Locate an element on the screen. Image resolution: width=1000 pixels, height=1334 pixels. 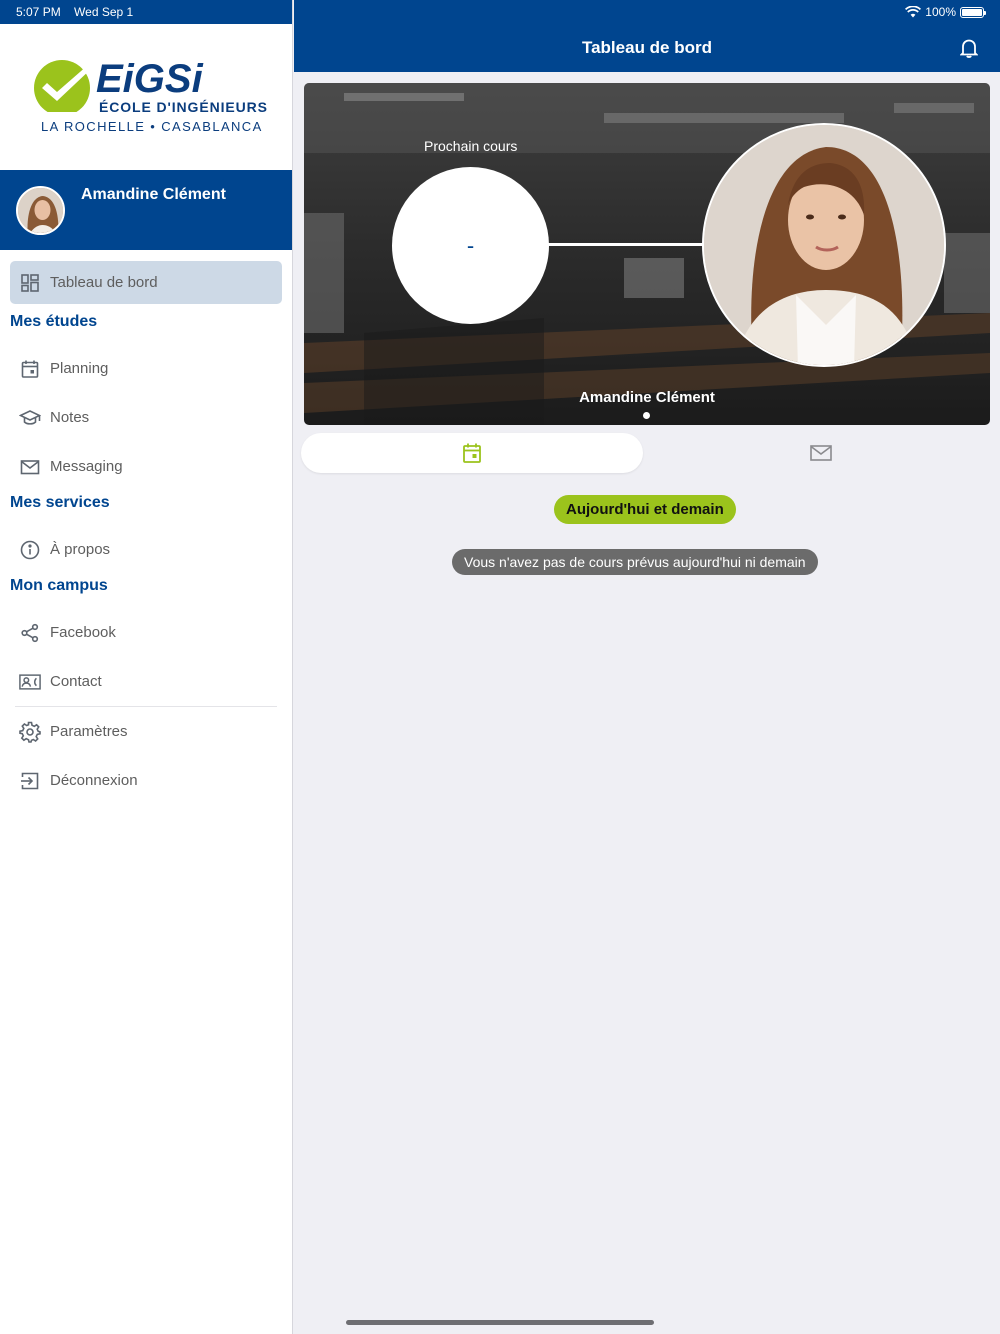
sidebar-item-label: Paramètres is located at coordinates (89, 731).